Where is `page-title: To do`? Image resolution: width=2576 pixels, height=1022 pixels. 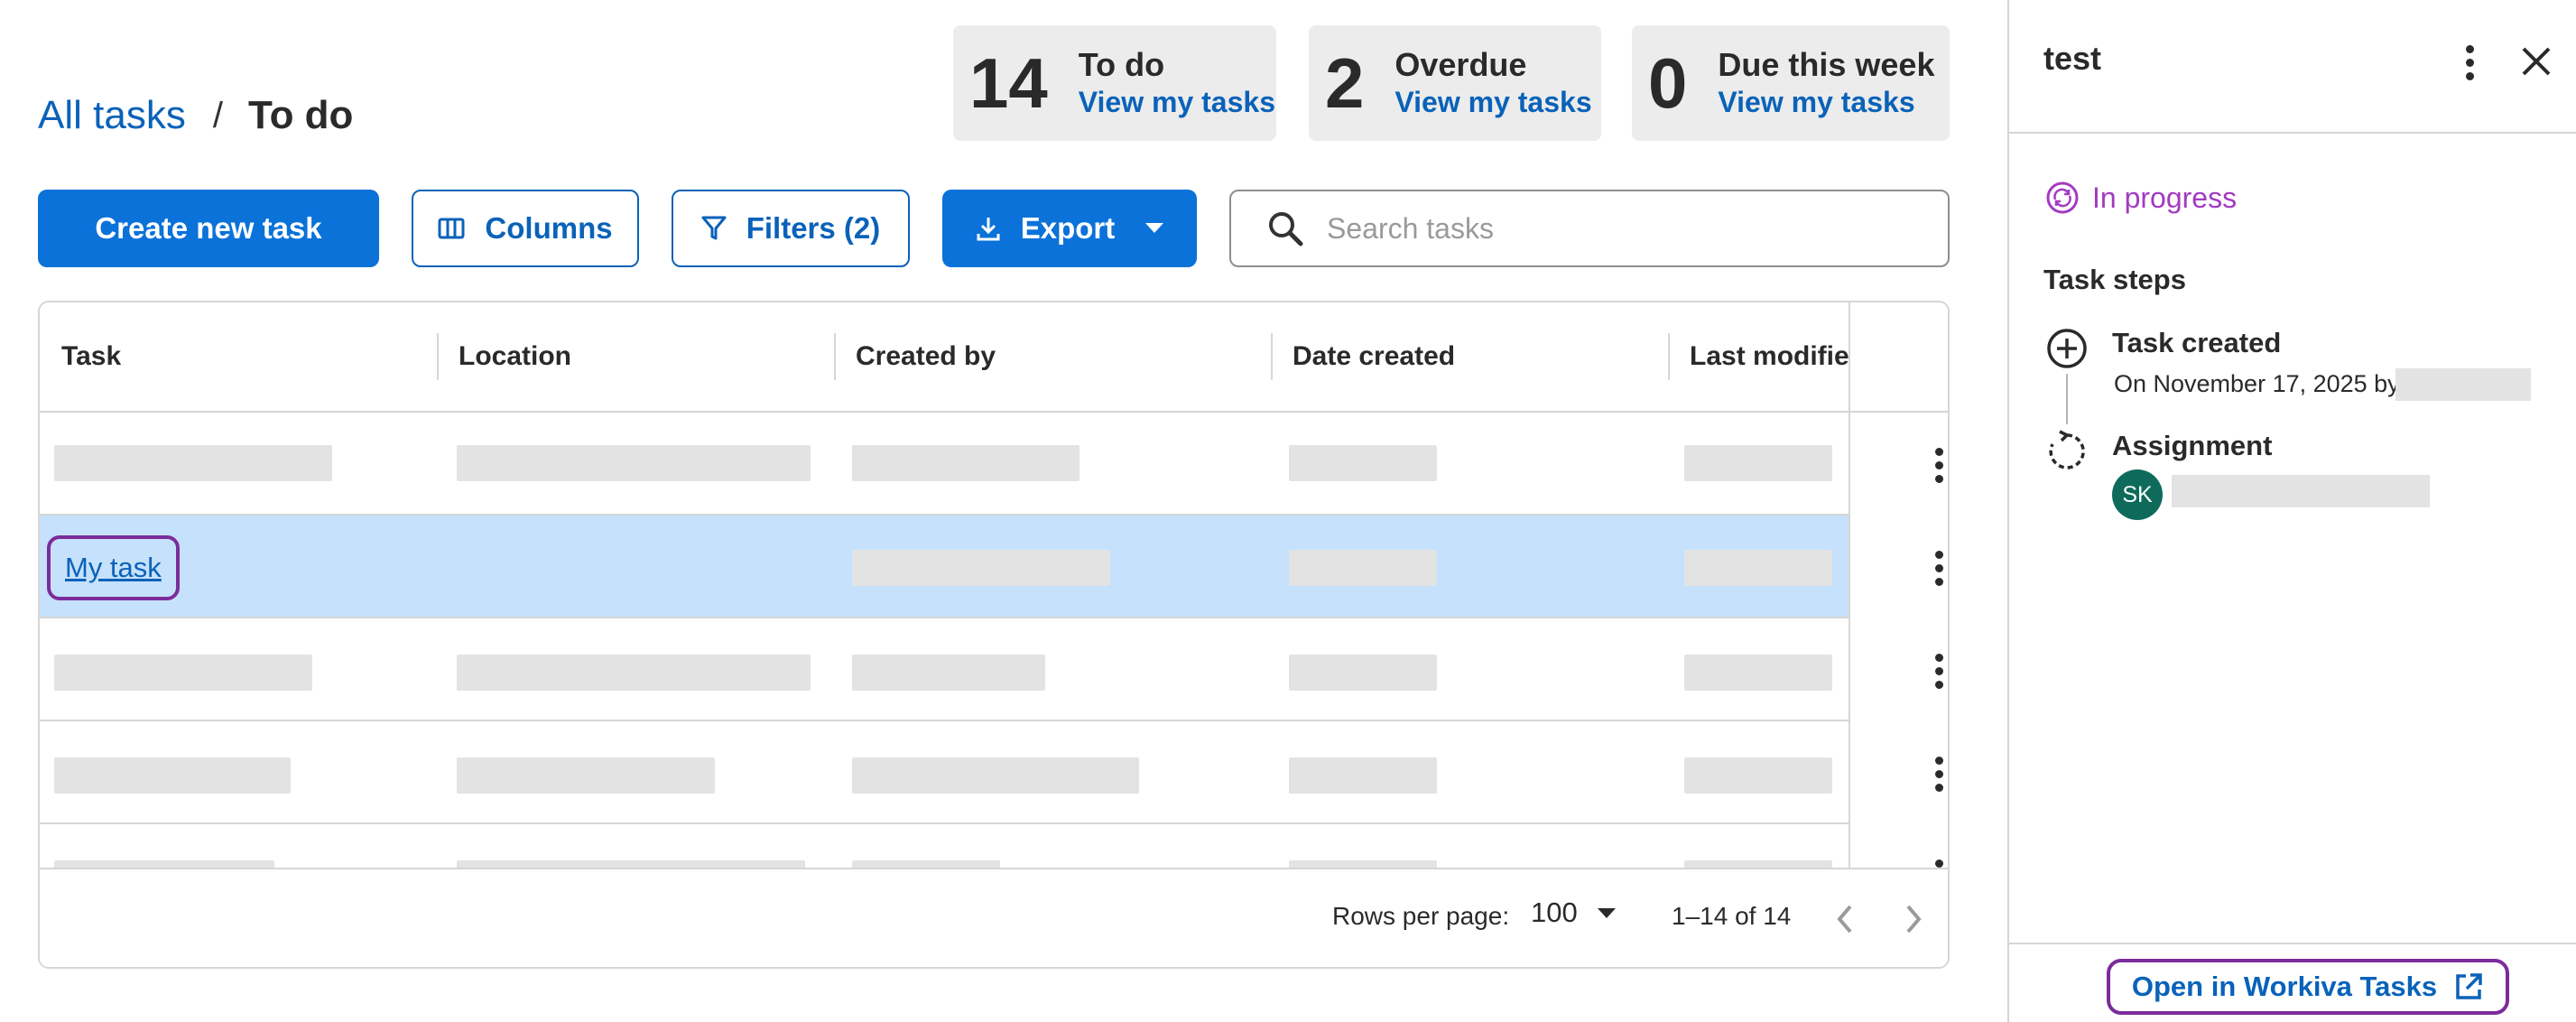
page-title: To do is located at coordinates (300, 115).